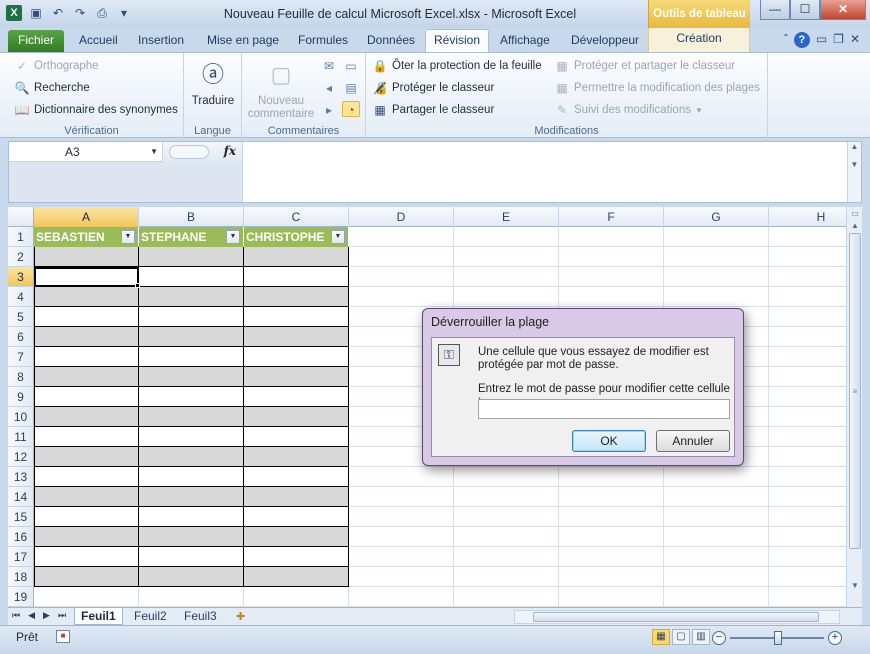 This screenshot has width=870, height=654. What do you see at coordinates (701, 637) in the screenshot?
I see `page-break-view-icon: ▥` at bounding box center [701, 637].